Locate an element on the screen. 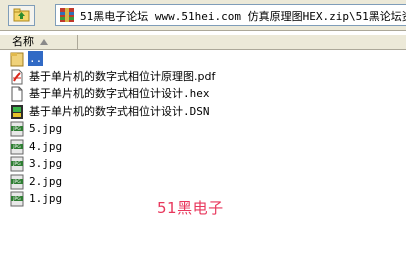 The height and width of the screenshot is (267, 406). name-column-header: 名称 is located at coordinates (39, 42).